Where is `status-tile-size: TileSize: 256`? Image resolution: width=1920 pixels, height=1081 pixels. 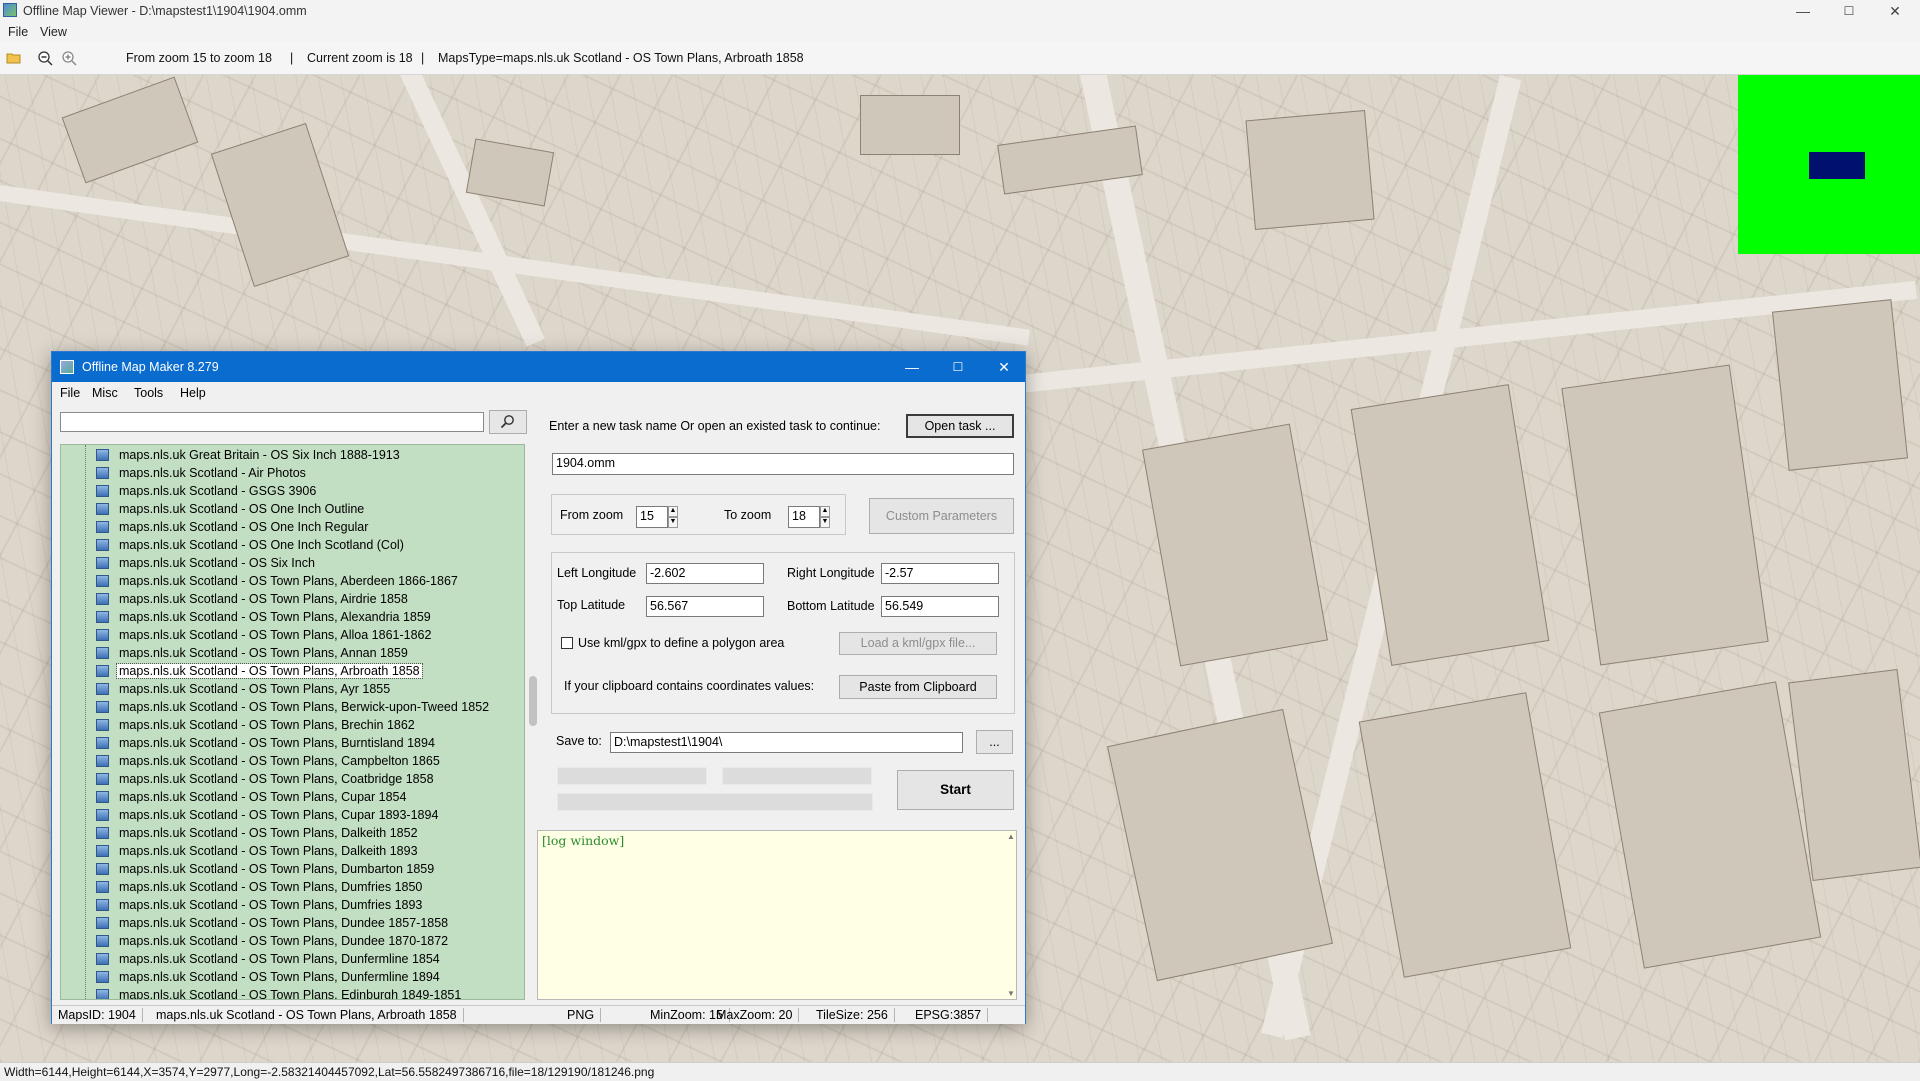 status-tile-size: TileSize: 256 is located at coordinates (855, 1015).